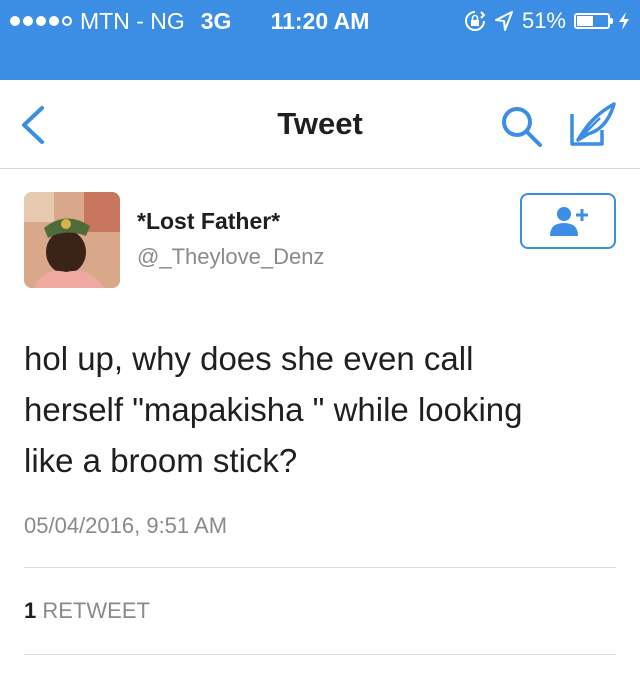 The image size is (640, 673). Describe the element at coordinates (593, 125) in the screenshot. I see `compose-quill-icon` at that location.